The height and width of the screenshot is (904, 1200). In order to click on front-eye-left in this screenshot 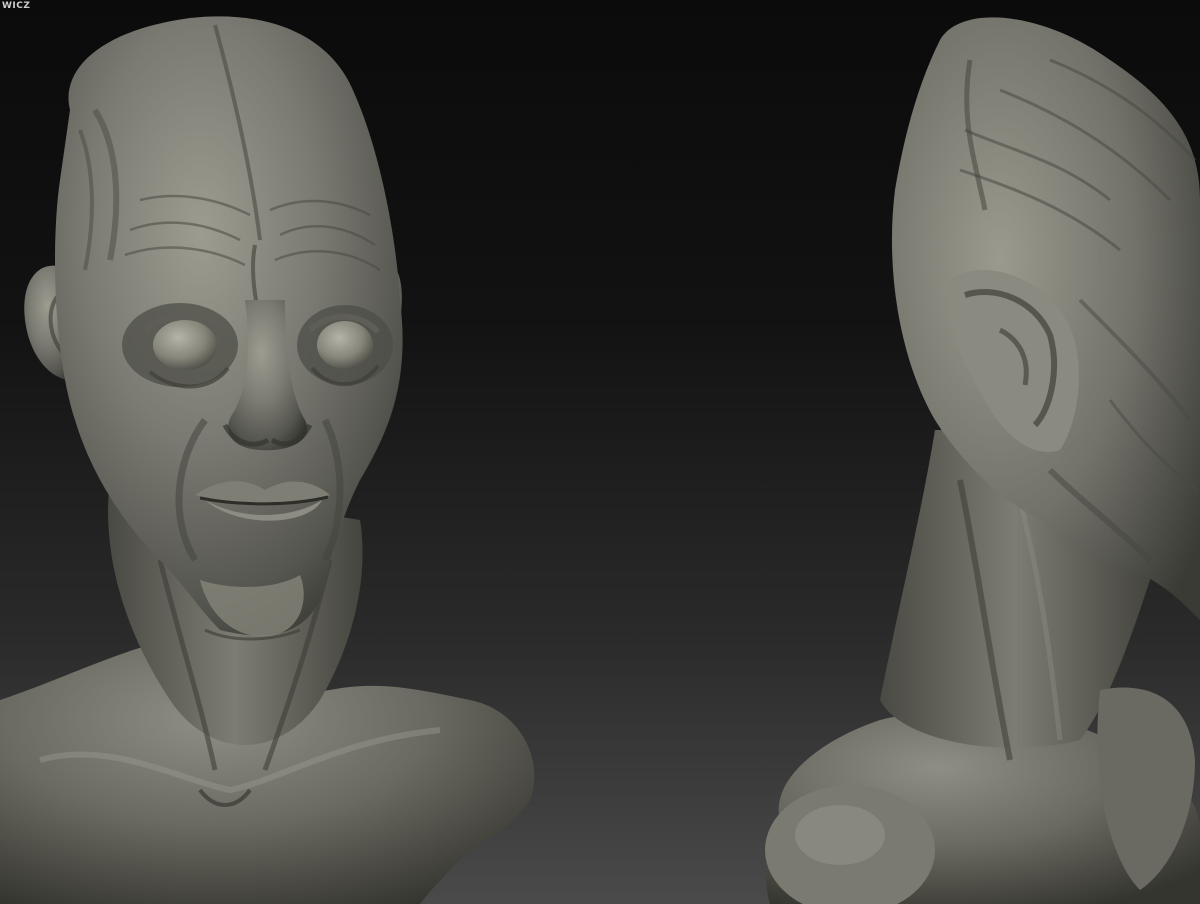, I will do `click(185, 345)`.